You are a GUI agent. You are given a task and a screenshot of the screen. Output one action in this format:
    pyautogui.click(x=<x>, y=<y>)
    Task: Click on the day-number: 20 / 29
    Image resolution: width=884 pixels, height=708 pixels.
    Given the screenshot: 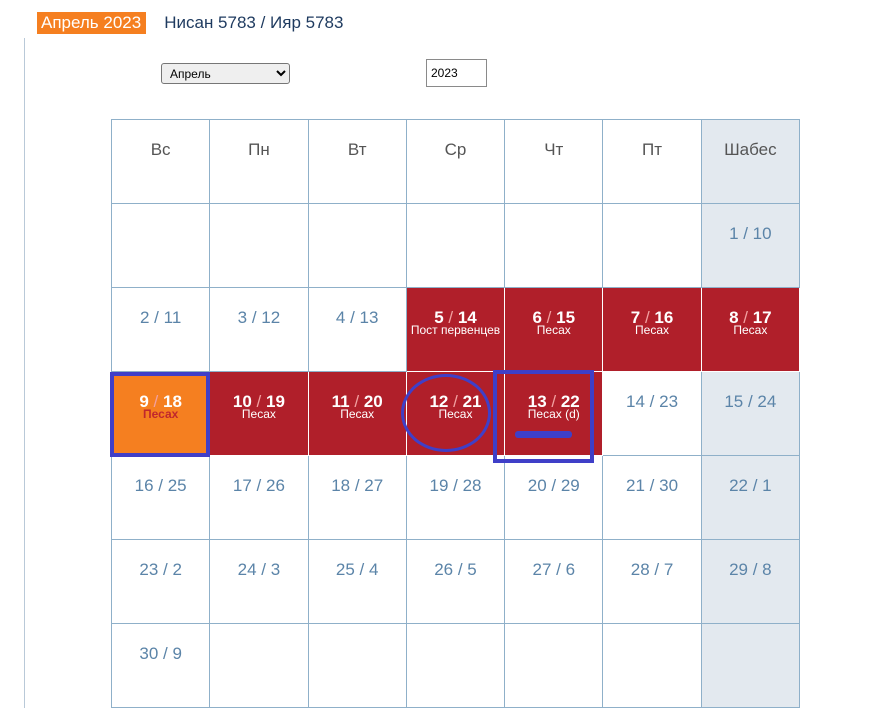 What is the action you would take?
    pyautogui.click(x=553, y=485)
    